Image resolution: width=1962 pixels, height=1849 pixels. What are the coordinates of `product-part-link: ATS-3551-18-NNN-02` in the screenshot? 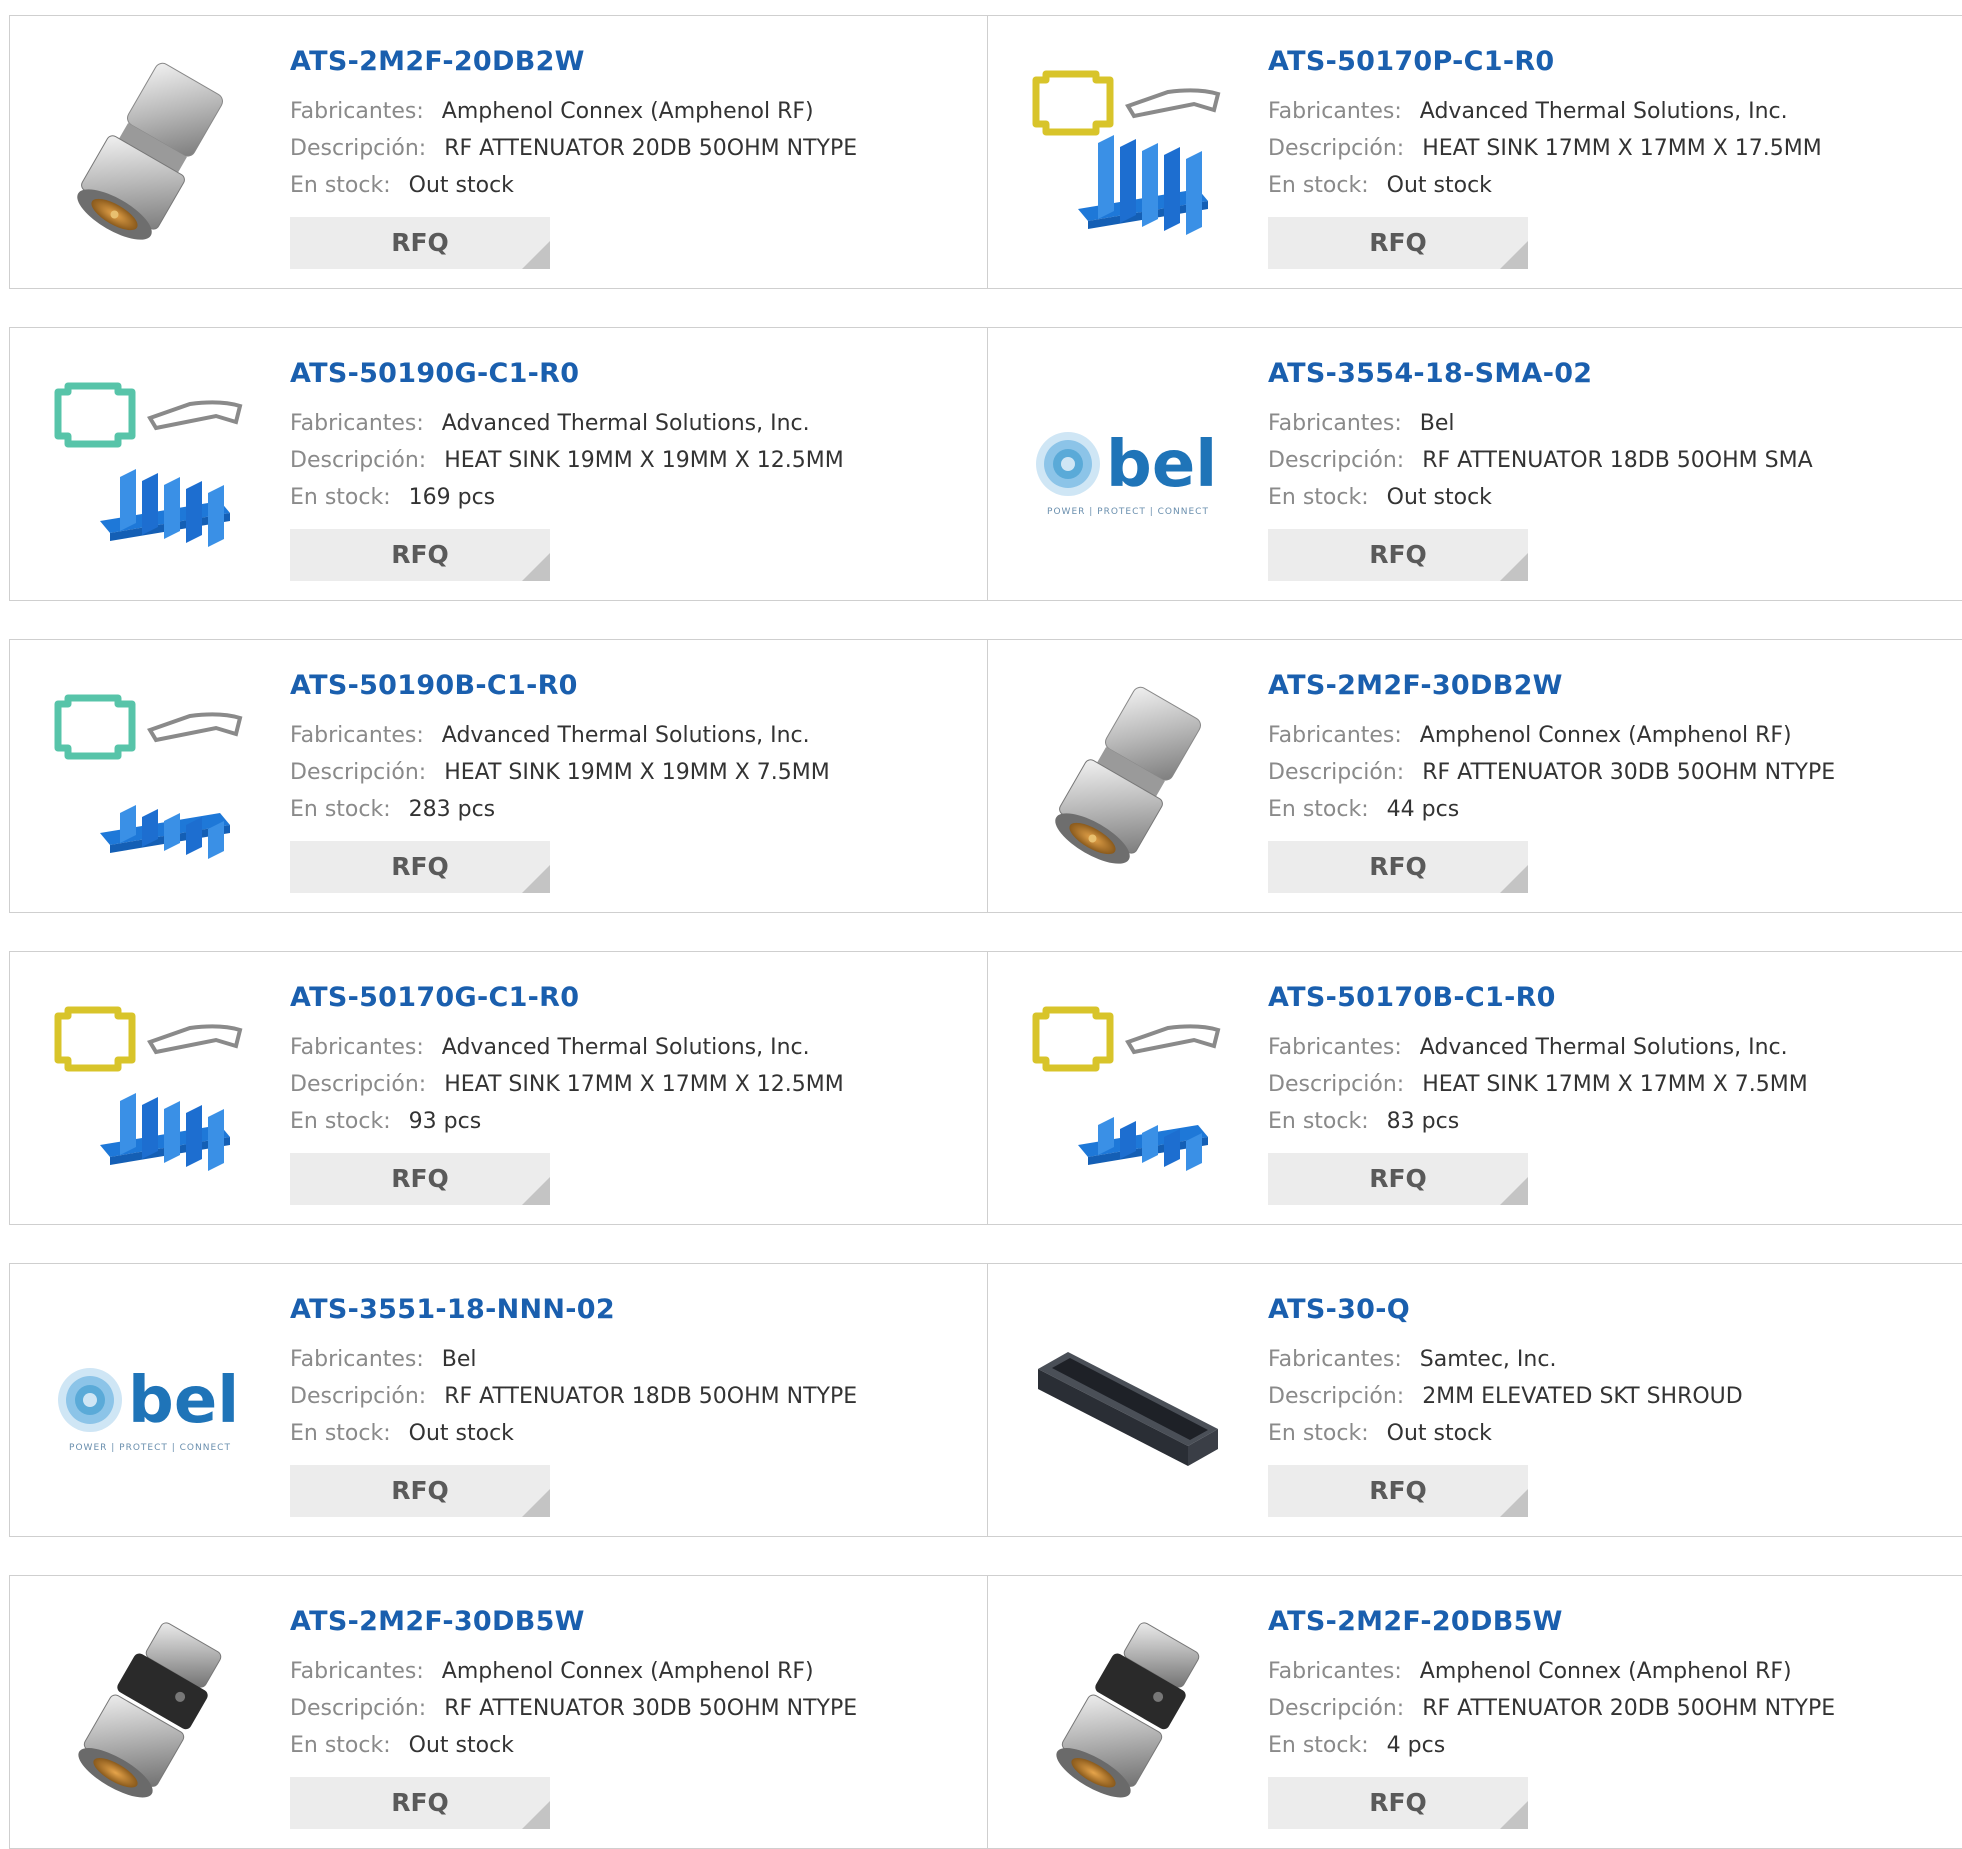 It's located at (452, 1309).